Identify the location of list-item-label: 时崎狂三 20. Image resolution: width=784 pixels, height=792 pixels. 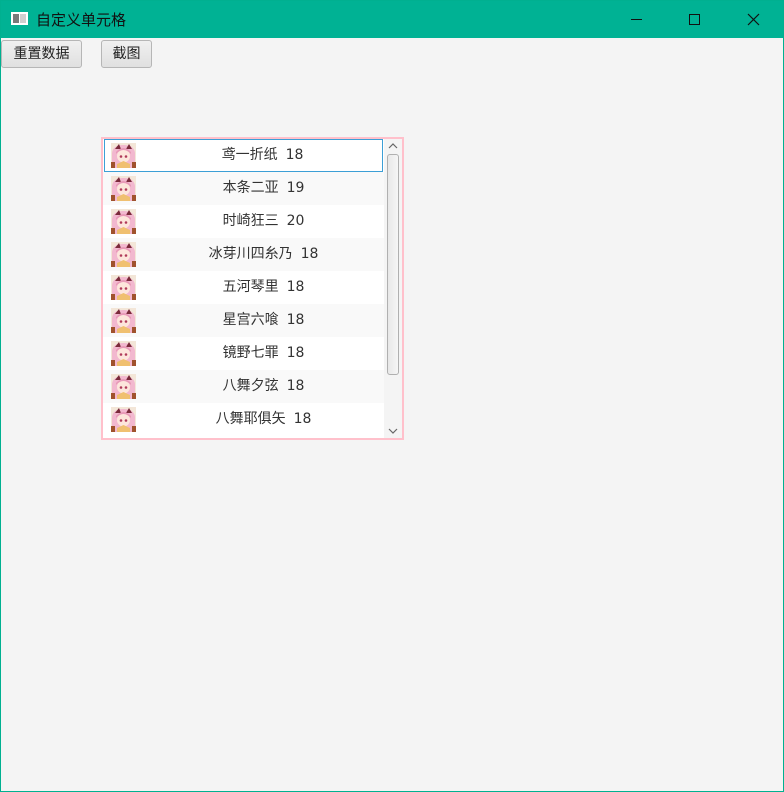
(263, 221).